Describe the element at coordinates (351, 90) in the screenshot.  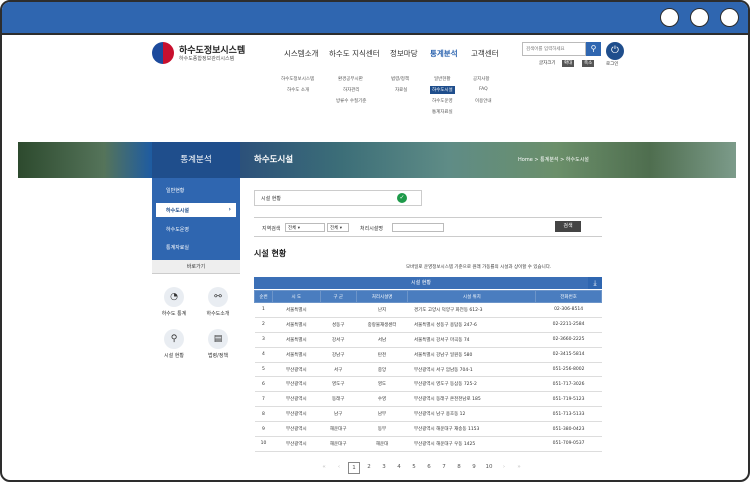
I see `submenu-item: 하자관리` at that location.